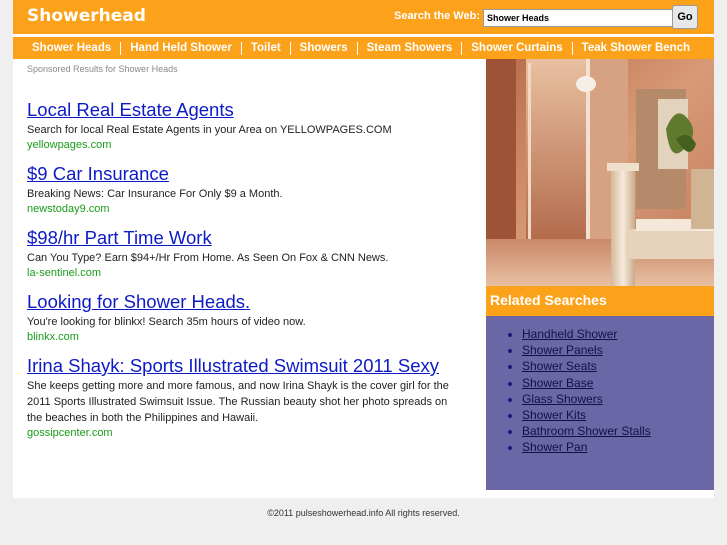 Image resolution: width=727 pixels, height=545 pixels. I want to click on bathroom-photo, so click(600, 172).